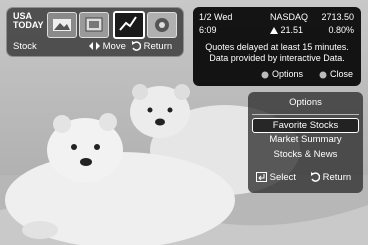 This screenshot has width=368, height=245. I want to click on app-launcher-bar: USA TODAY Stock Move Return, so click(95, 32).